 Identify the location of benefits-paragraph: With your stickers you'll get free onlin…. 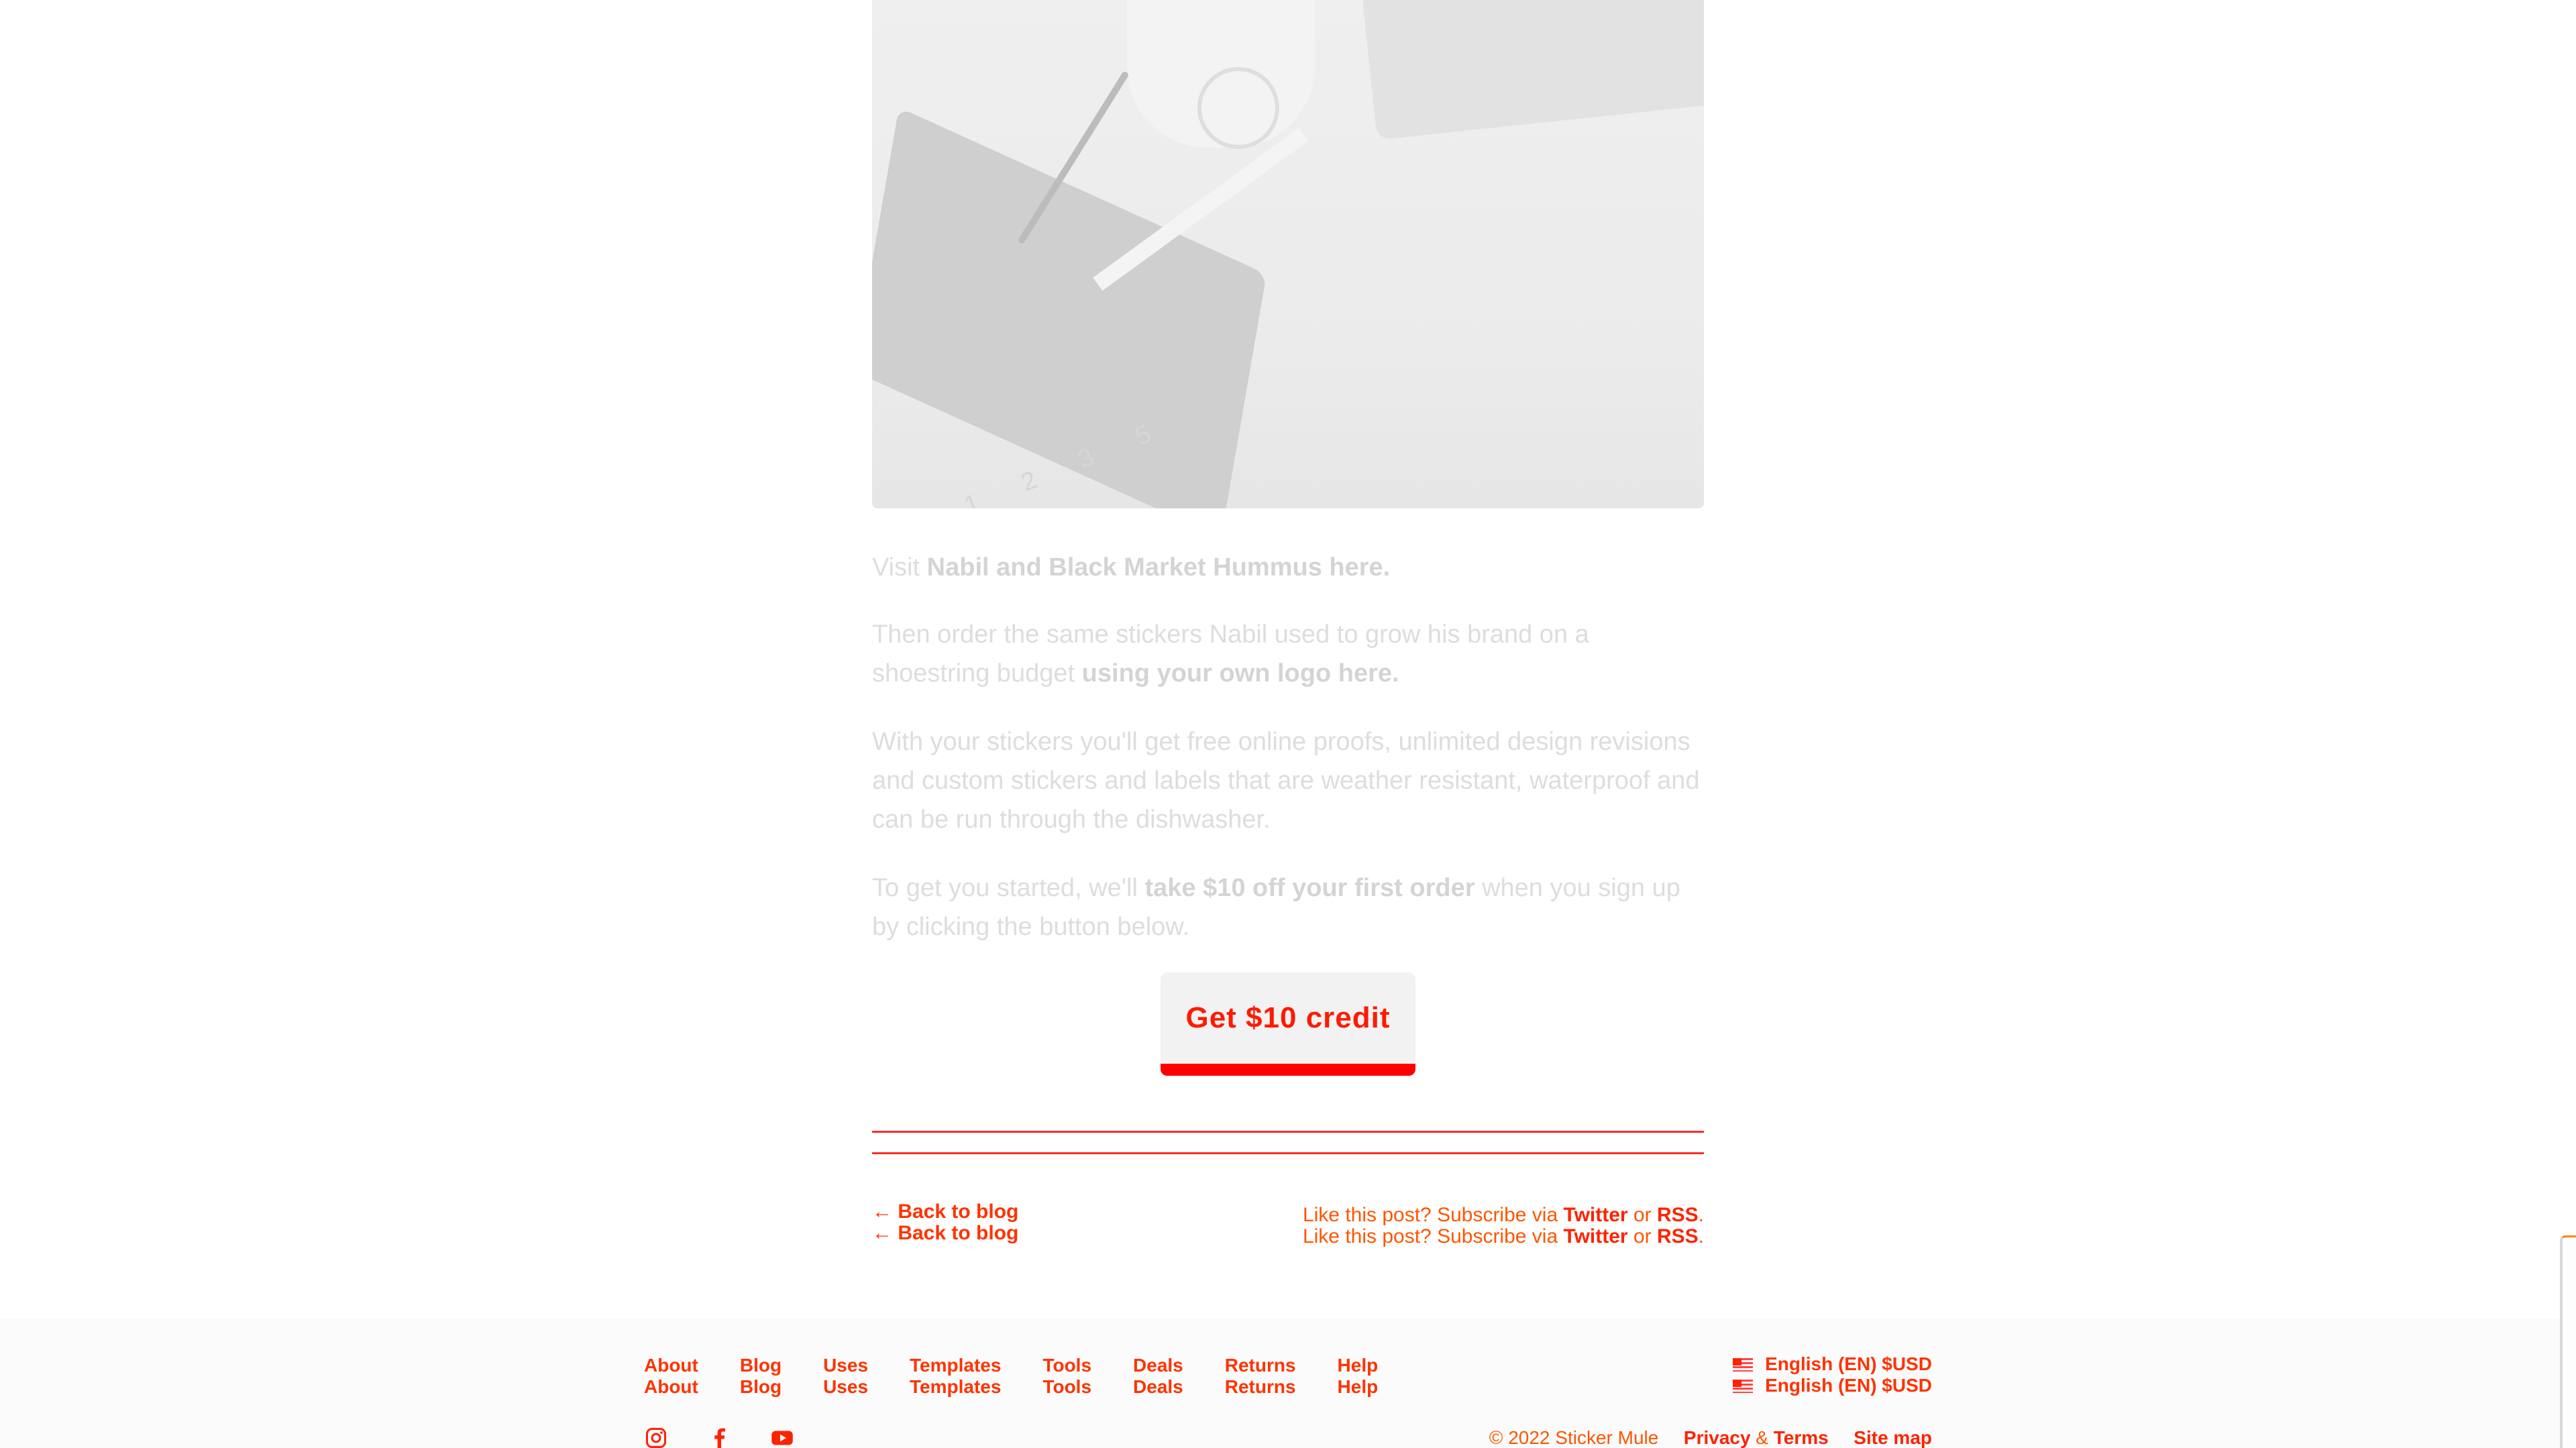
(1286, 781).